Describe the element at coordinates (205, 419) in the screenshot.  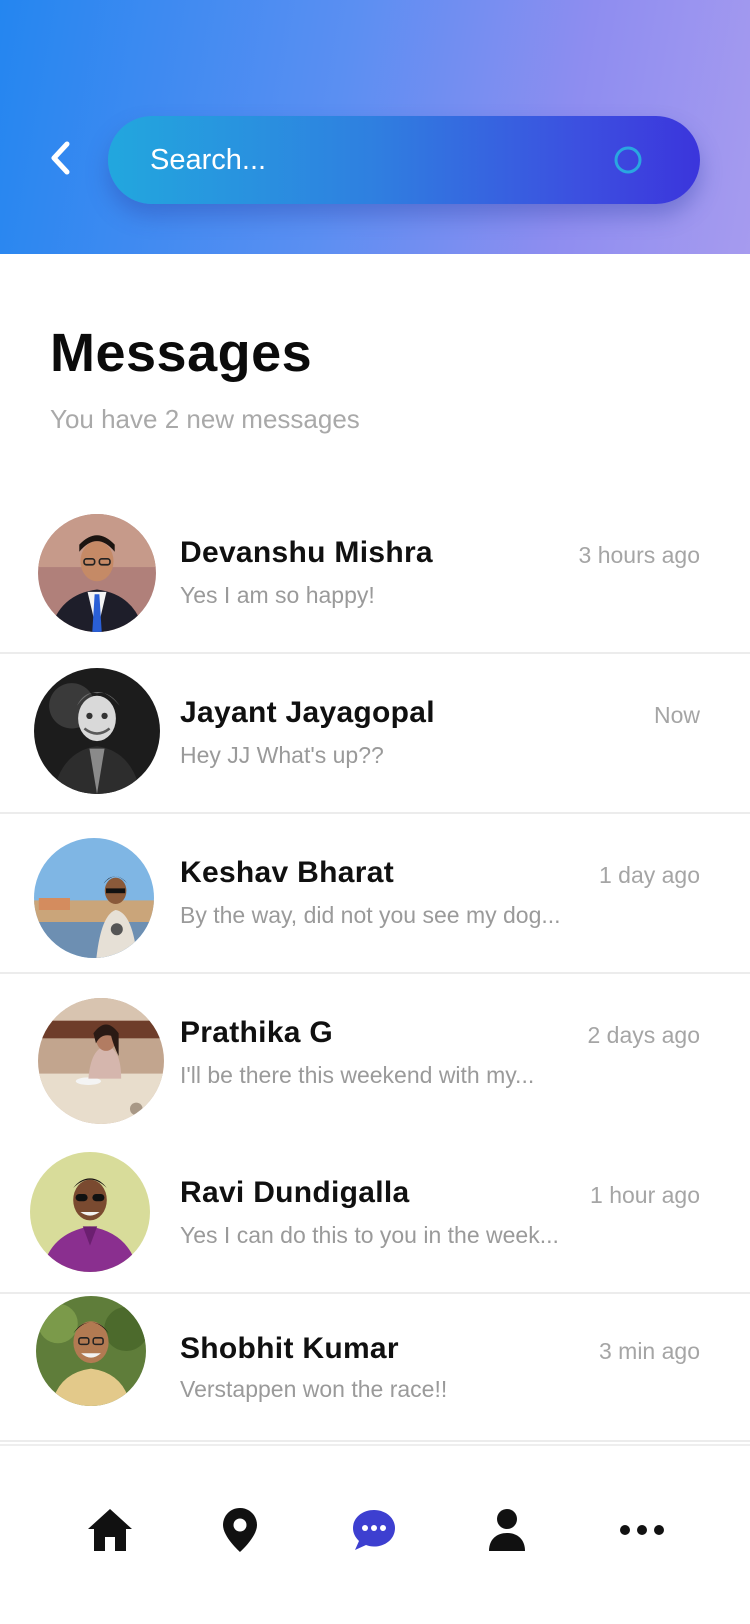
I see `page-subtitle: You have 2 new messages` at that location.